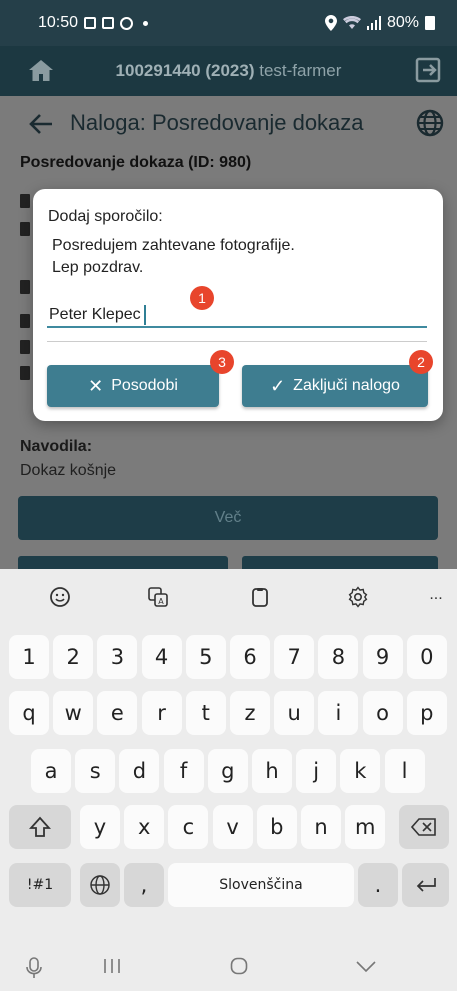 This screenshot has height=991, width=457. What do you see at coordinates (228, 965) in the screenshot?
I see `system-nav-bar` at bounding box center [228, 965].